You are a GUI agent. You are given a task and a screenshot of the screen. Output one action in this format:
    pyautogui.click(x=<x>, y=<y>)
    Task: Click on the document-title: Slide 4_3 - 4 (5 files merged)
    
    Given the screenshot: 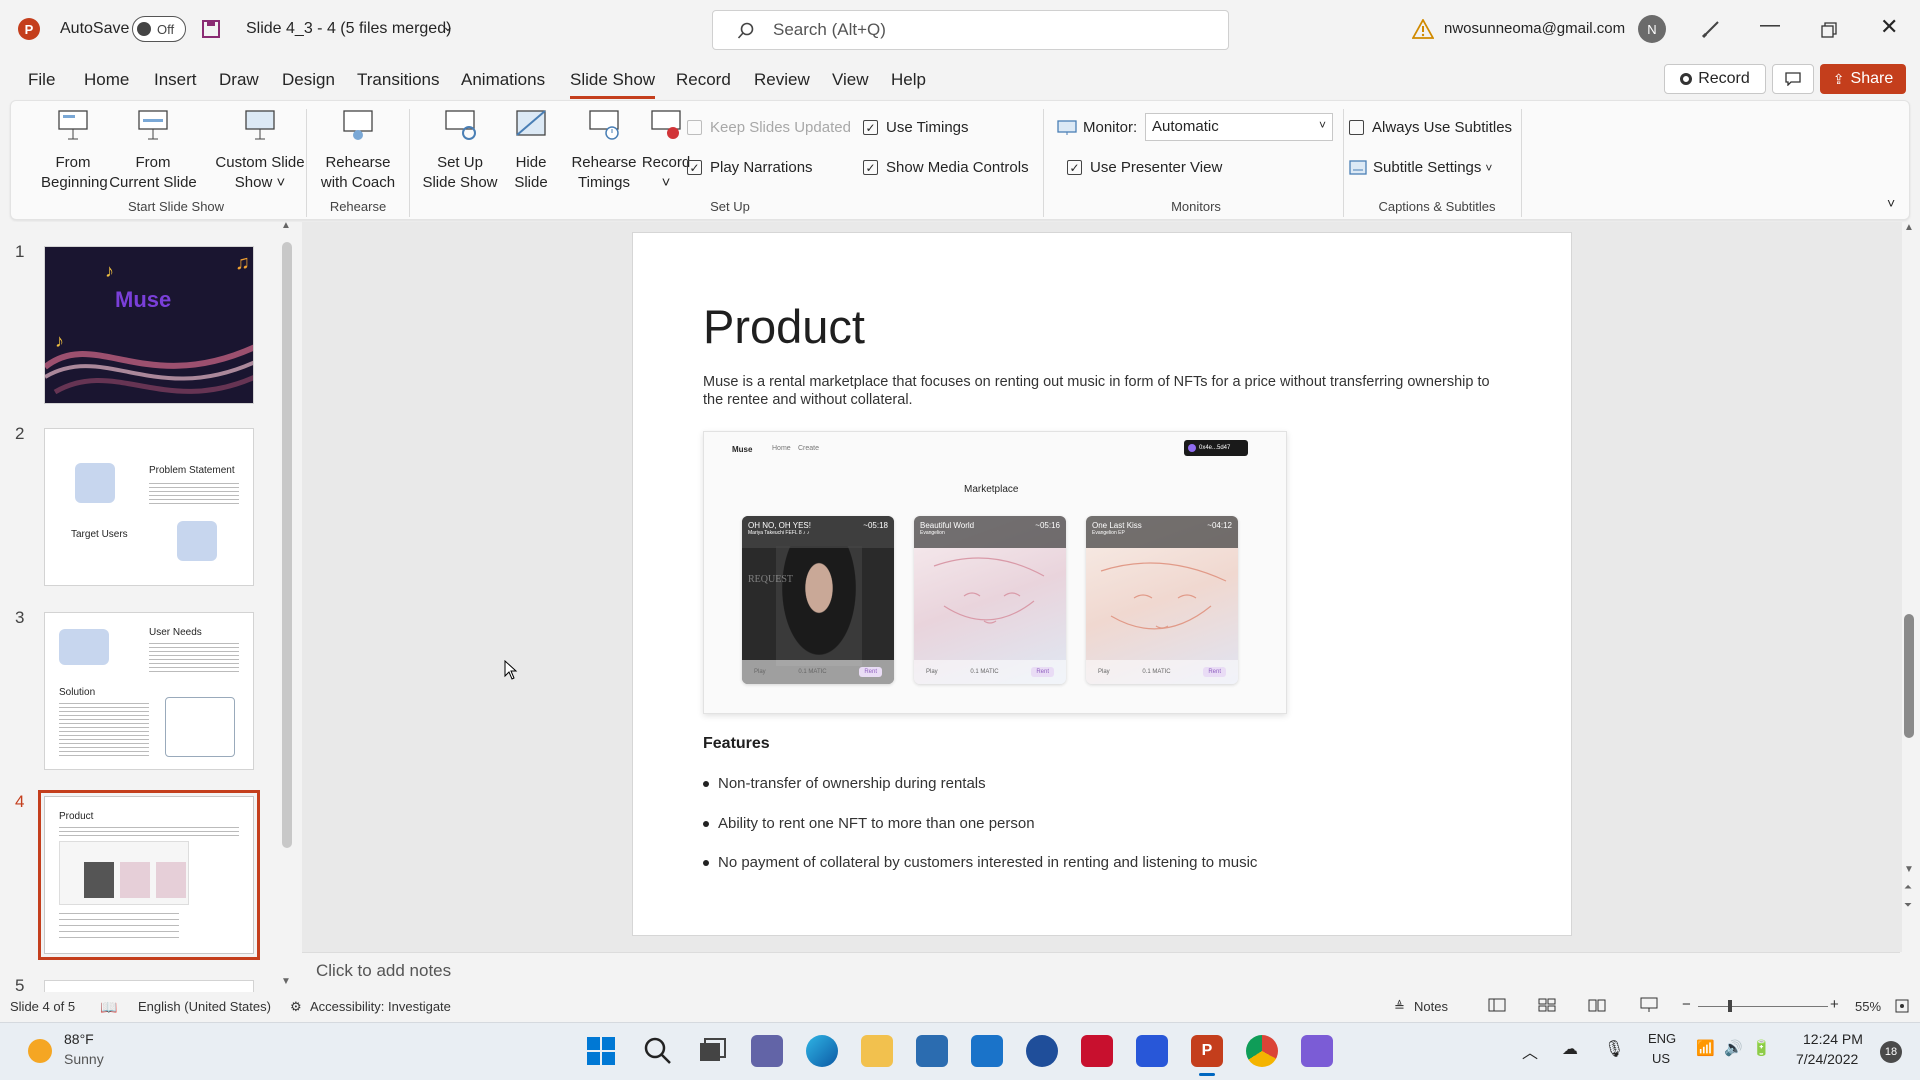 What is the action you would take?
    pyautogui.click(x=348, y=29)
    